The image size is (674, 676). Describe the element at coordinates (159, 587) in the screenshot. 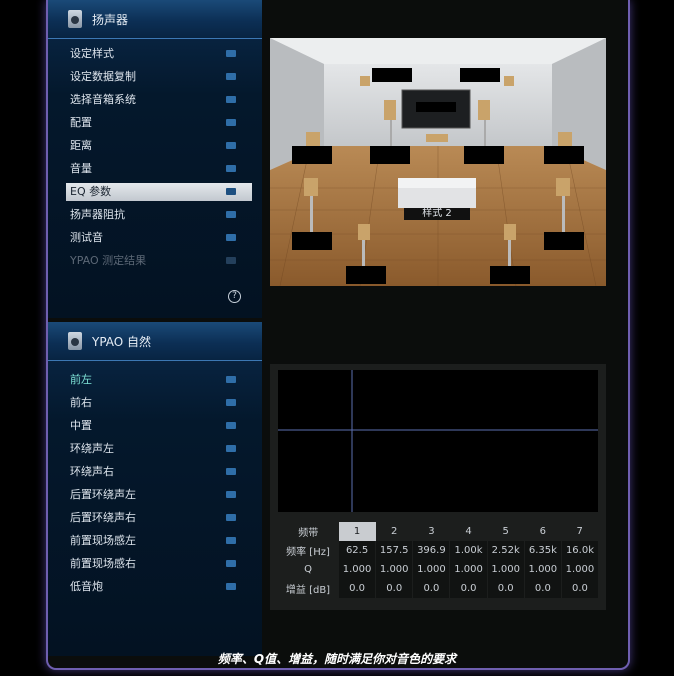

I see `ypao-channel-item: 低音炮` at that location.